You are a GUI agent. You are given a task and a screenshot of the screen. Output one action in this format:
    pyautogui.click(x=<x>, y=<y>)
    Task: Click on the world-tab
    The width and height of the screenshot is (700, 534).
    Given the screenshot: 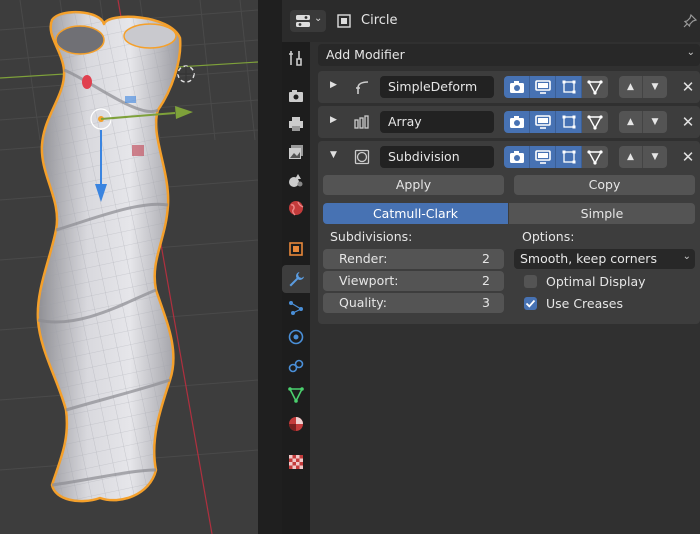 What is the action you would take?
    pyautogui.click(x=296, y=208)
    